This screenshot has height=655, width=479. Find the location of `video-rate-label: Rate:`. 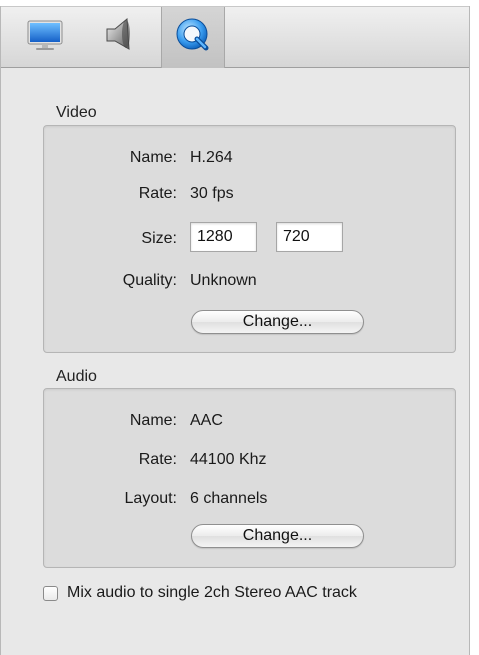

video-rate-label: Rate: is located at coordinates (157, 193).